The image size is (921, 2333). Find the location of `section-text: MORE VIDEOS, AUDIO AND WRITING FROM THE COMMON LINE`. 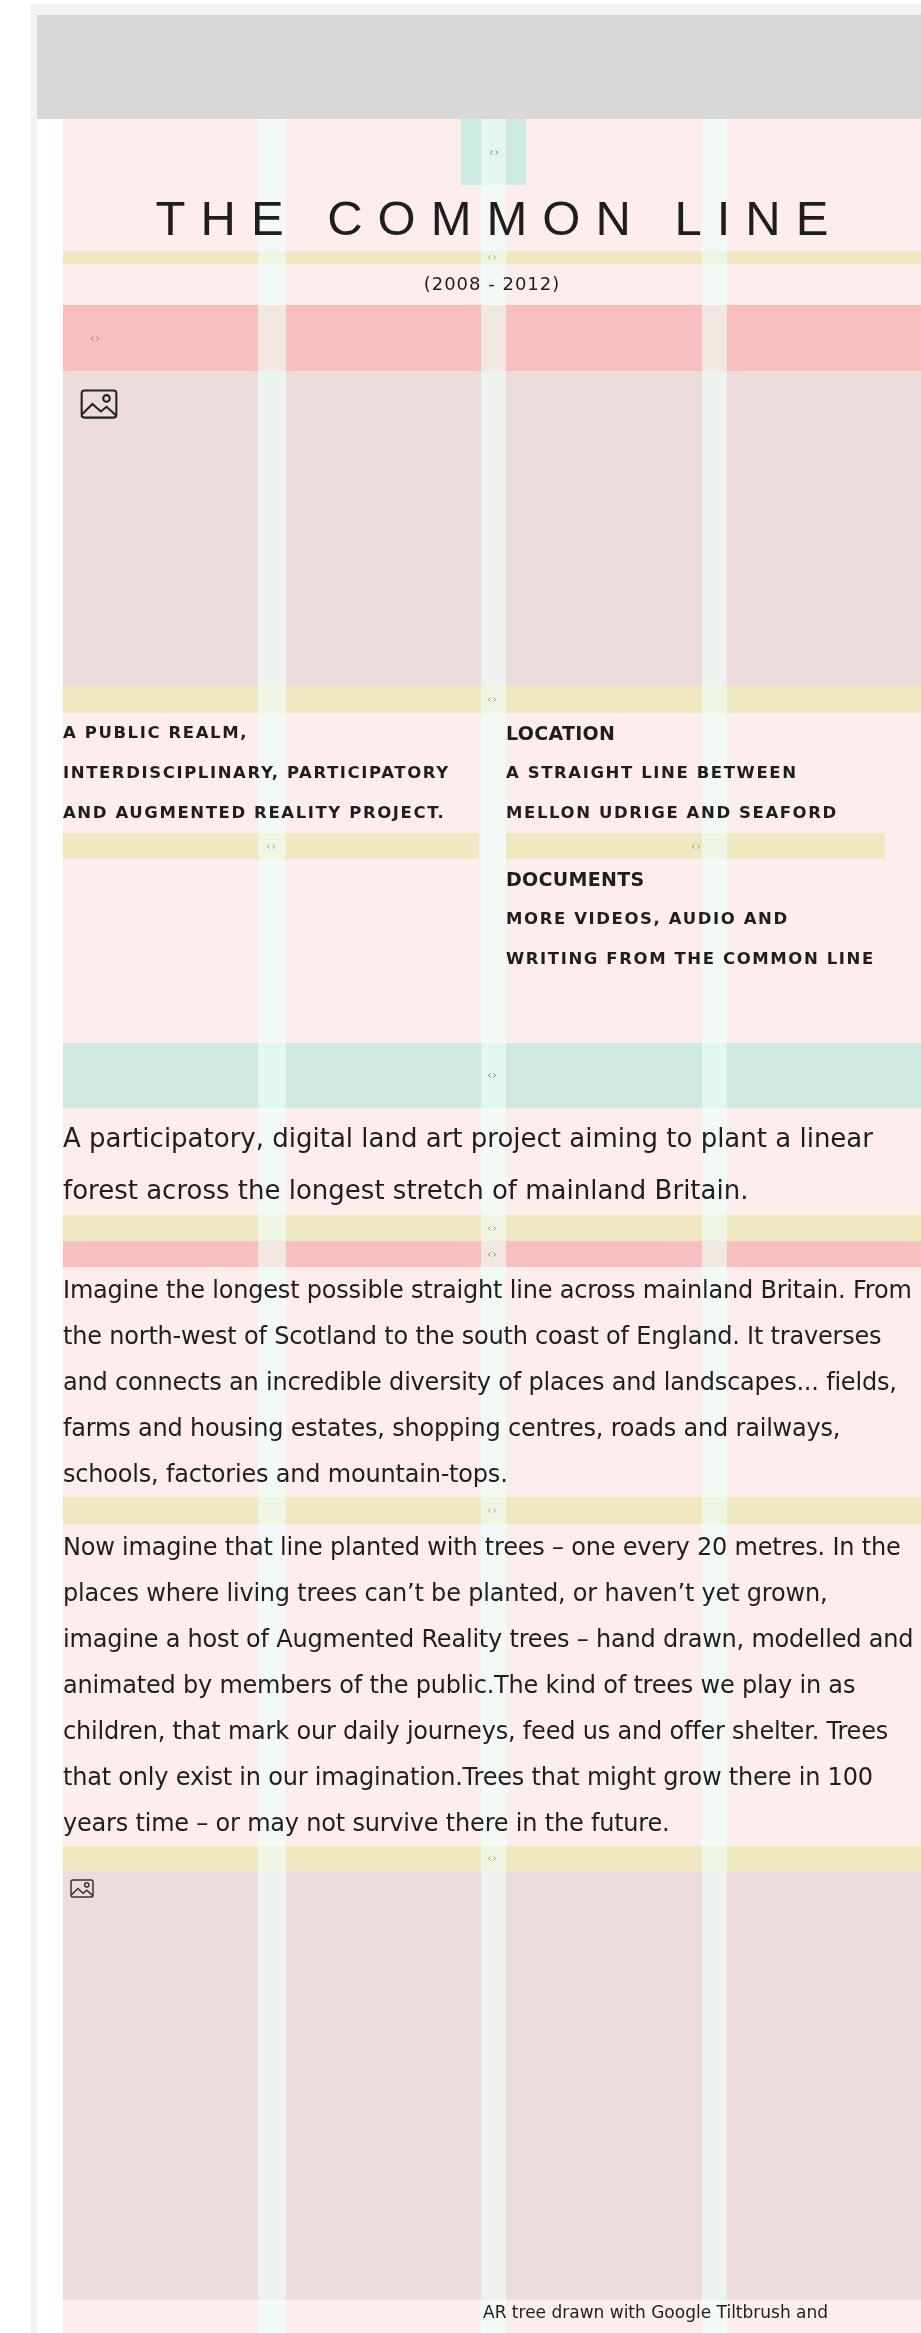

section-text: MORE VIDEOS, AUDIO AND WRITING FROM THE COMMON LINE is located at coordinates (691, 939).